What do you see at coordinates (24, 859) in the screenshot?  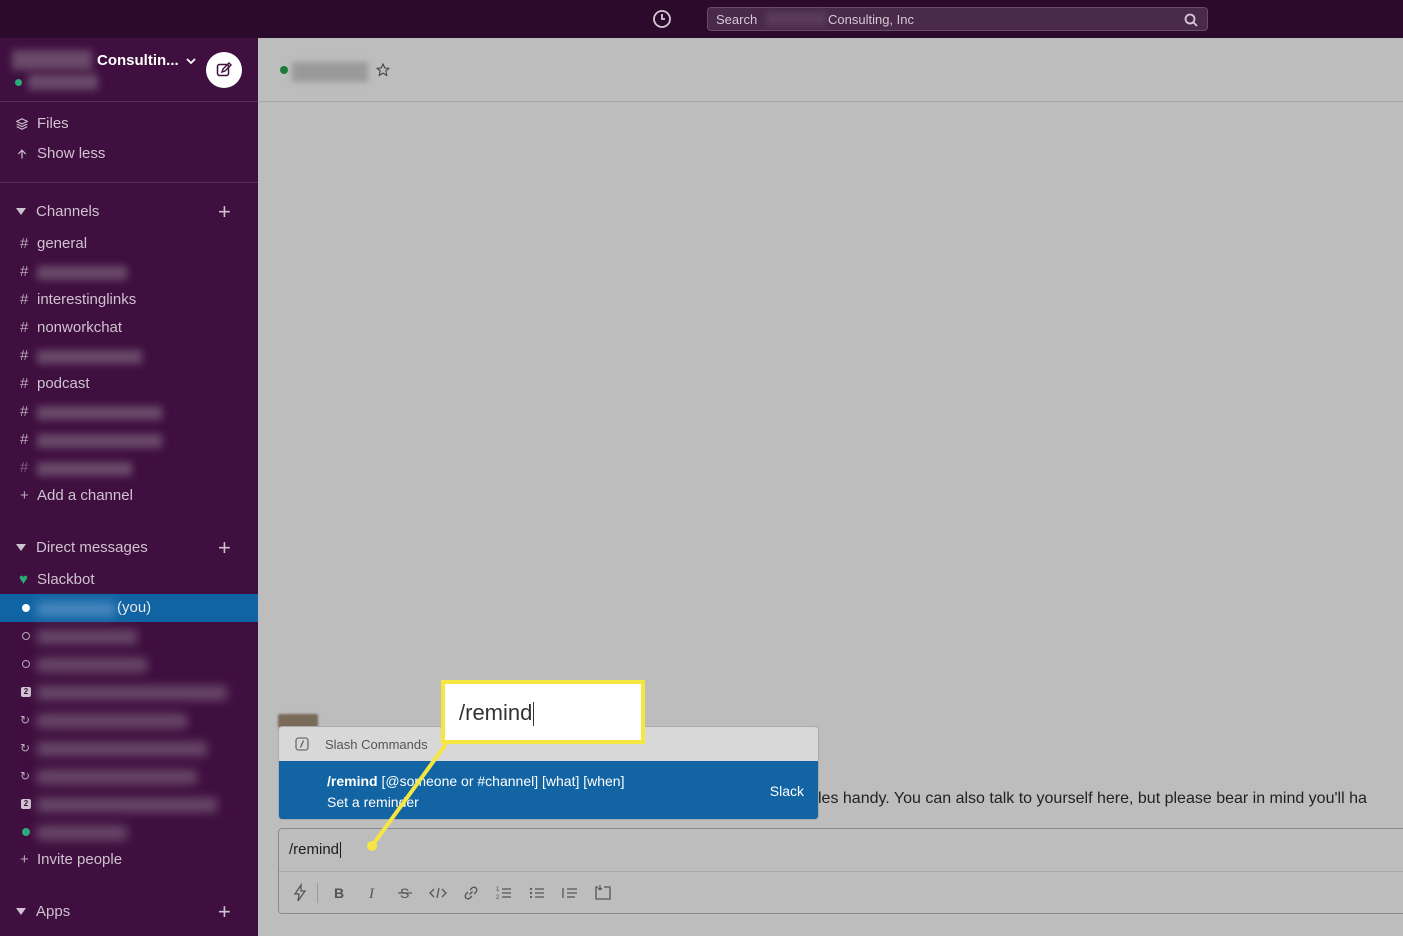 I see `plus-icon: +` at bounding box center [24, 859].